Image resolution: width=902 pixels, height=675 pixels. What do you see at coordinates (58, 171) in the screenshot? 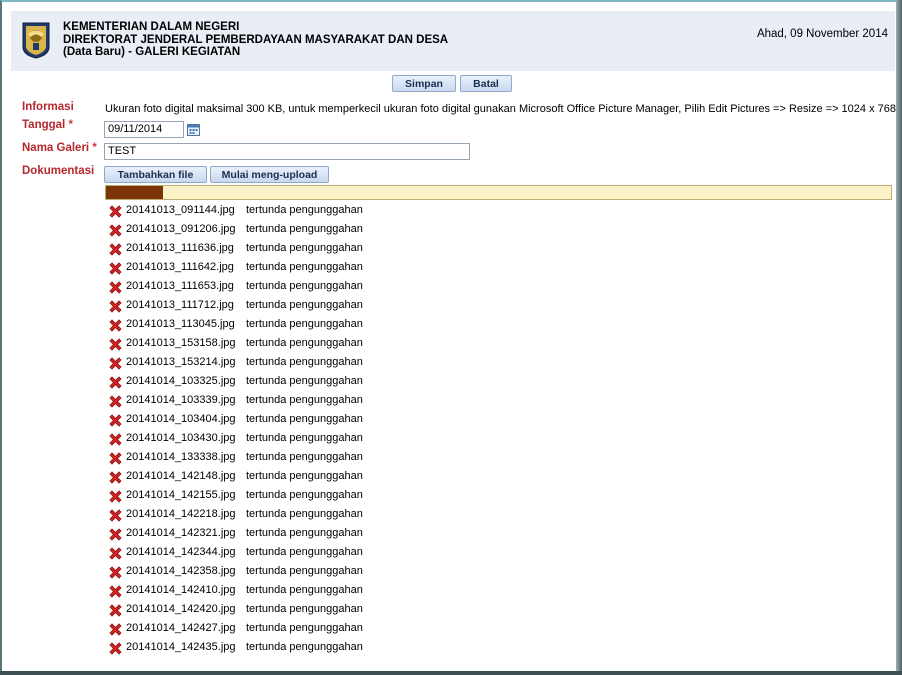
I see `documentation-label: Dokumentasi` at bounding box center [58, 171].